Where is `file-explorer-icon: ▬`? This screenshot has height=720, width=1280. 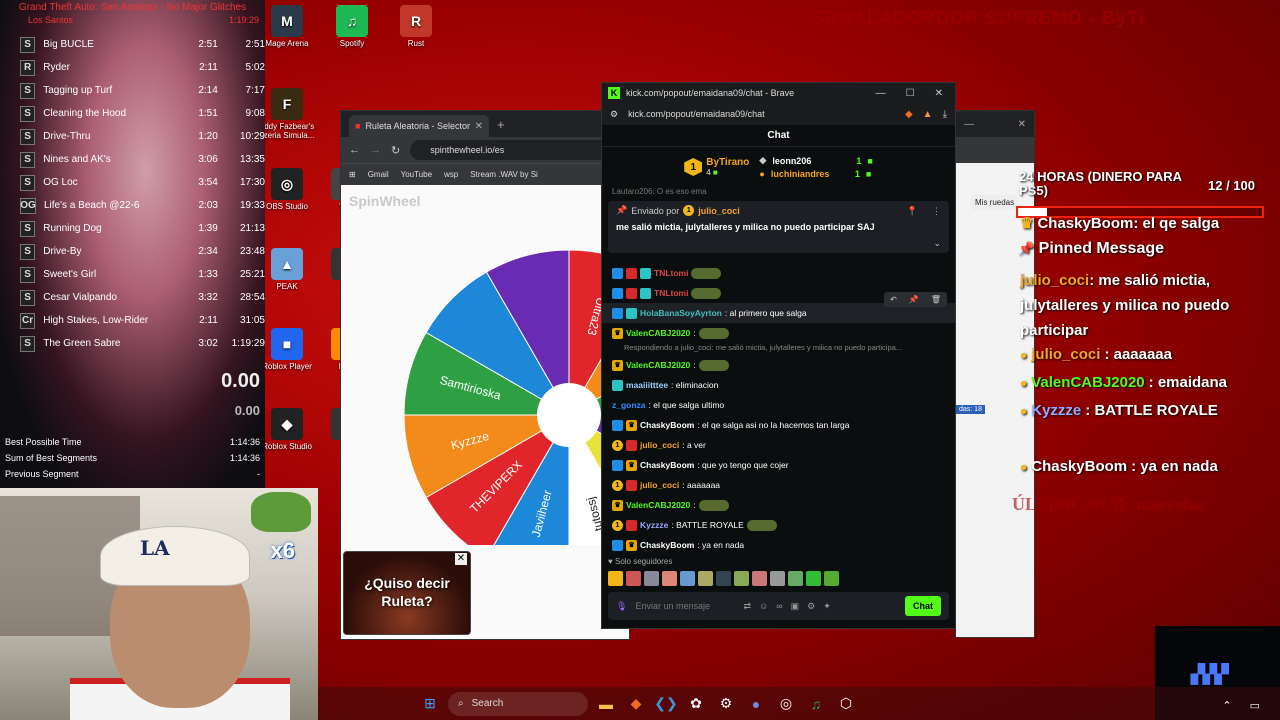
file-explorer-icon: ▬ is located at coordinates (606, 704).